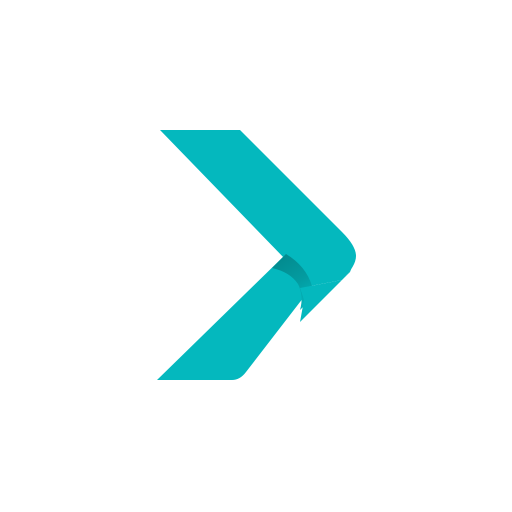 This screenshot has height=512, width=512. What do you see at coordinates (232, 317) in the screenshot?
I see `chevron-lower-band` at bounding box center [232, 317].